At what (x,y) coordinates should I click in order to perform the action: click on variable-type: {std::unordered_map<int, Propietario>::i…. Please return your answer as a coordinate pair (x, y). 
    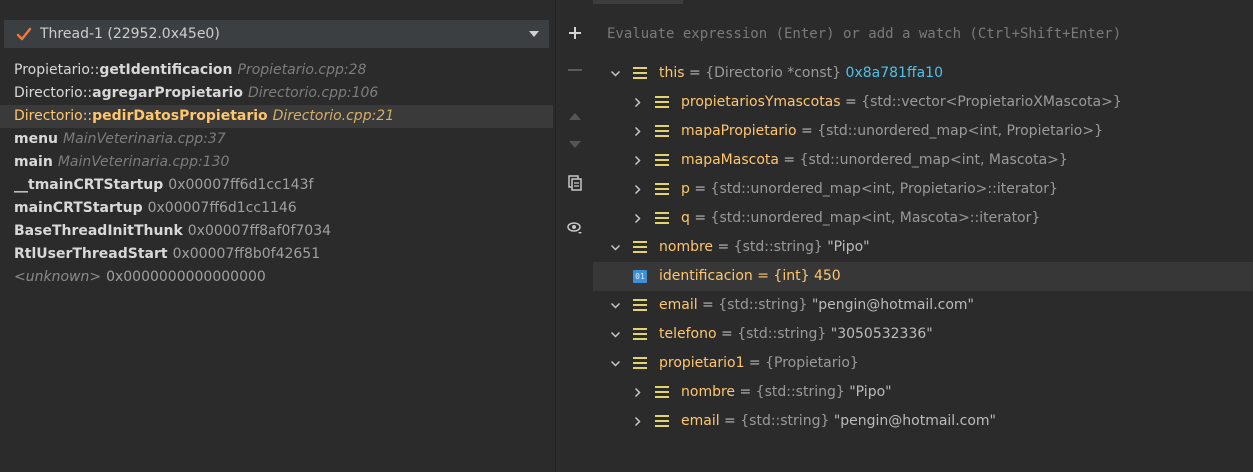
    Looking at the image, I should click on (884, 189).